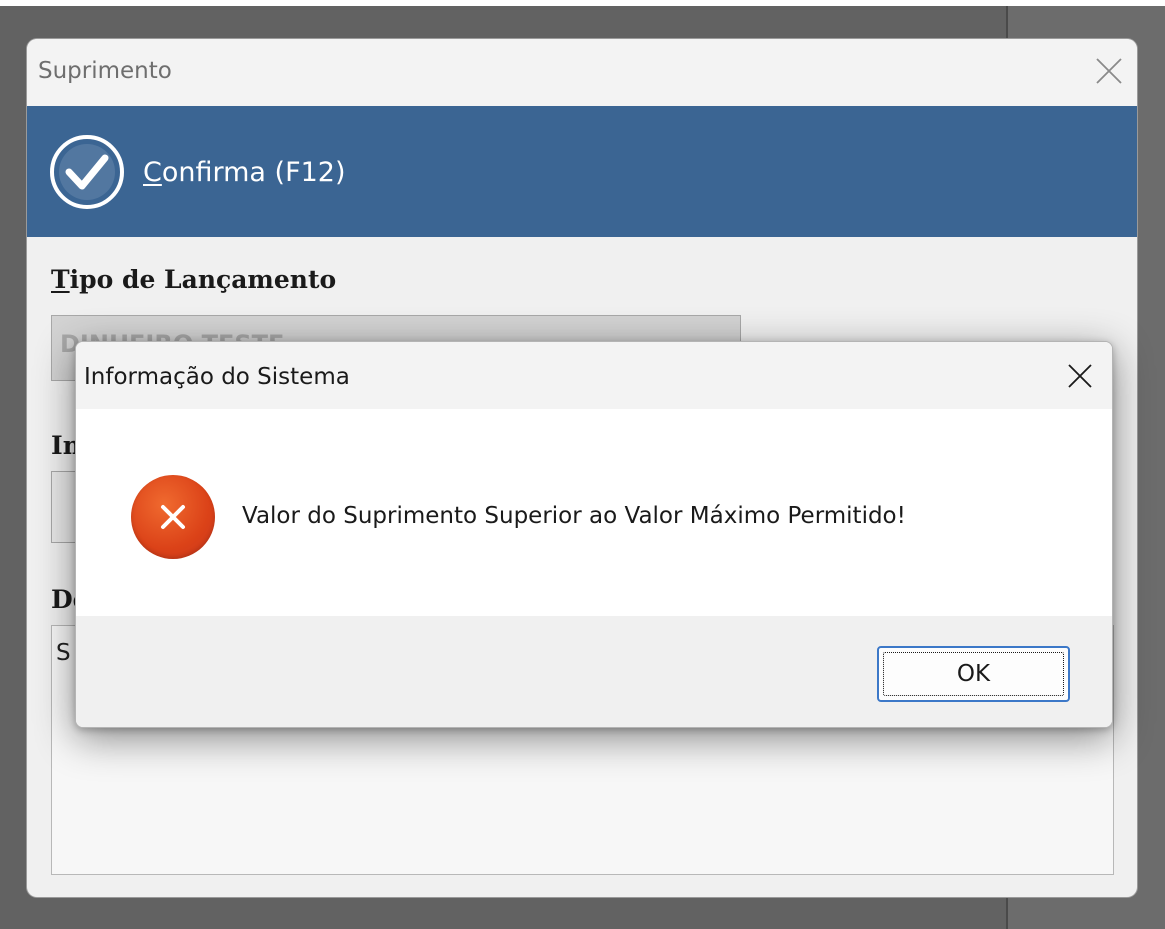  Describe the element at coordinates (203, 279) in the screenshot. I see `tipo-label-text: ipo de Lançamento` at that location.